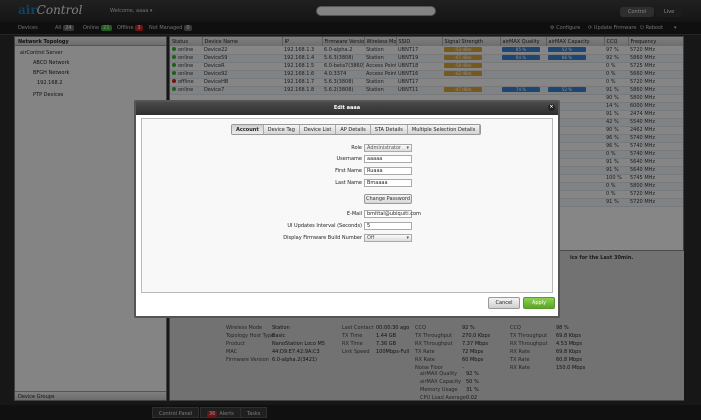  What do you see at coordinates (388, 159) in the screenshot?
I see `username-field: aaaaa` at bounding box center [388, 159].